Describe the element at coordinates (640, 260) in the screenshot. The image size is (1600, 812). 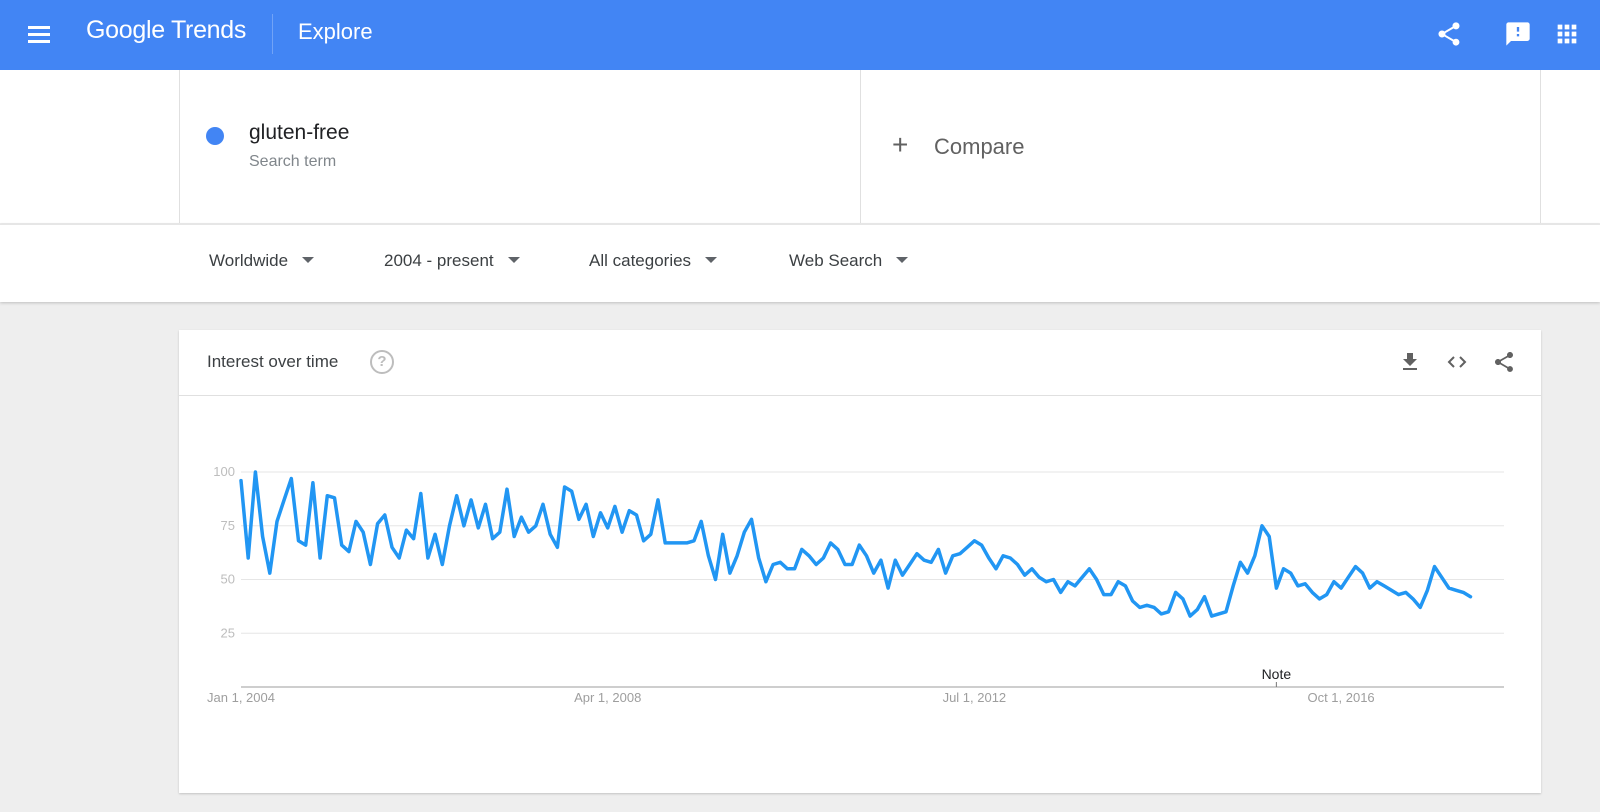
I see `filter-label: All categories` at that location.